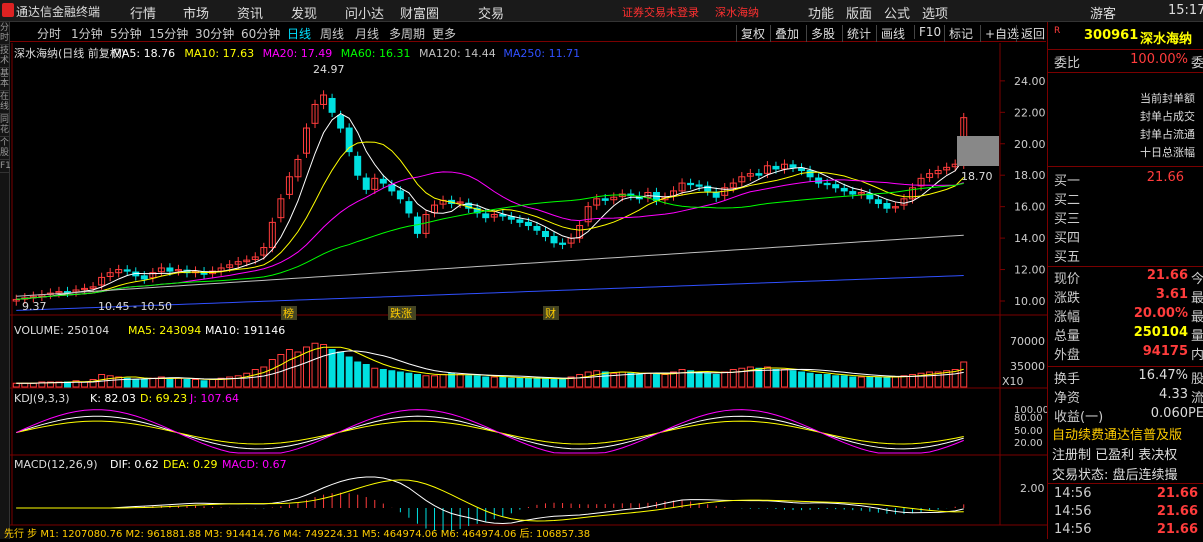 Image resolution: width=1203 pixels, height=542 pixels. What do you see at coordinates (1030, 207) in the screenshot?
I see `y-tick-label: 16.00` at bounding box center [1030, 207].